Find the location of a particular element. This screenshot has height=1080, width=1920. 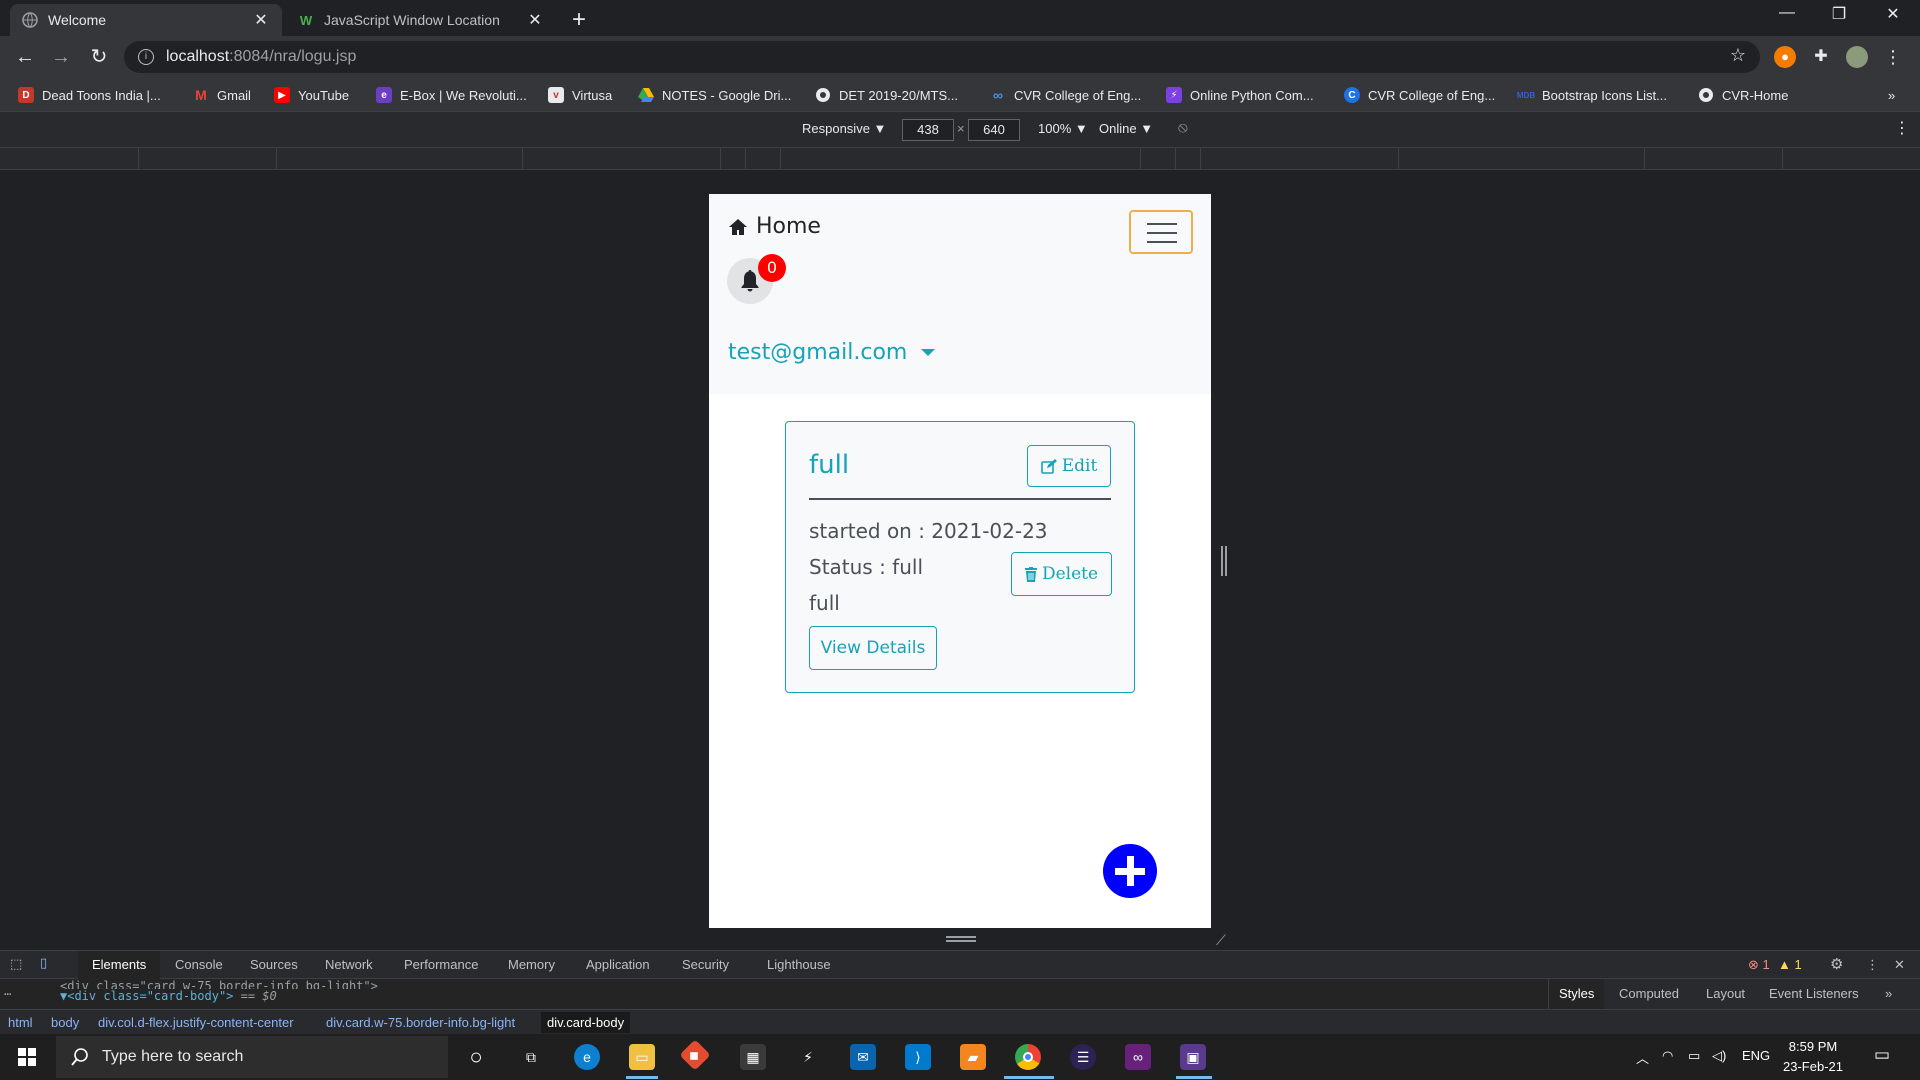

more-tabs-icon: » is located at coordinates (1888, 993).